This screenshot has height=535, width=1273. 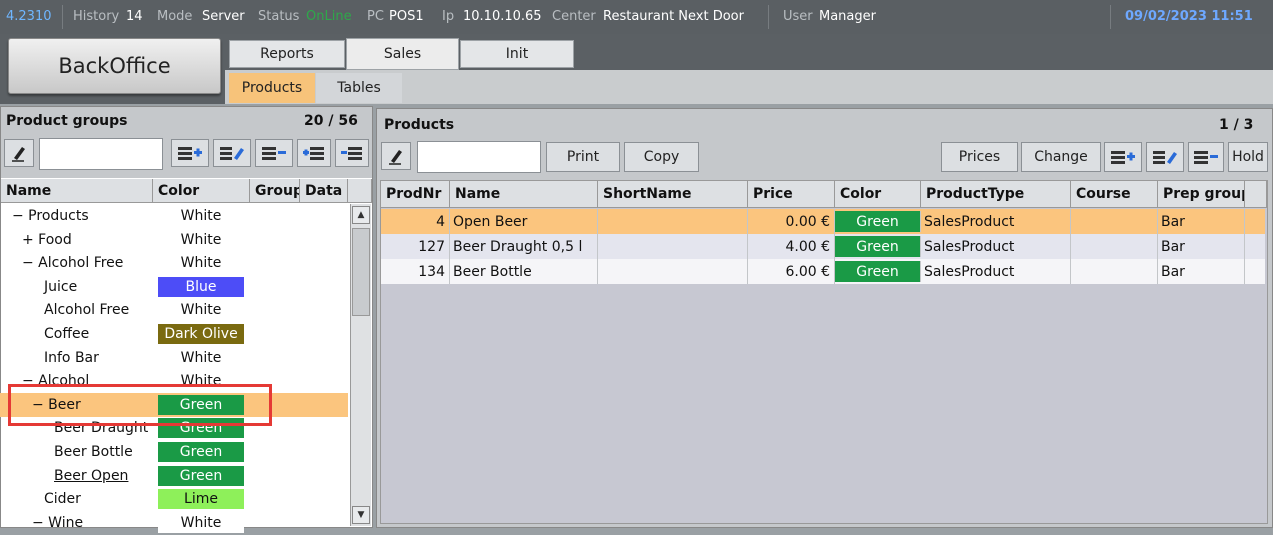 I want to click on edit-product-button, so click(x=1165, y=157).